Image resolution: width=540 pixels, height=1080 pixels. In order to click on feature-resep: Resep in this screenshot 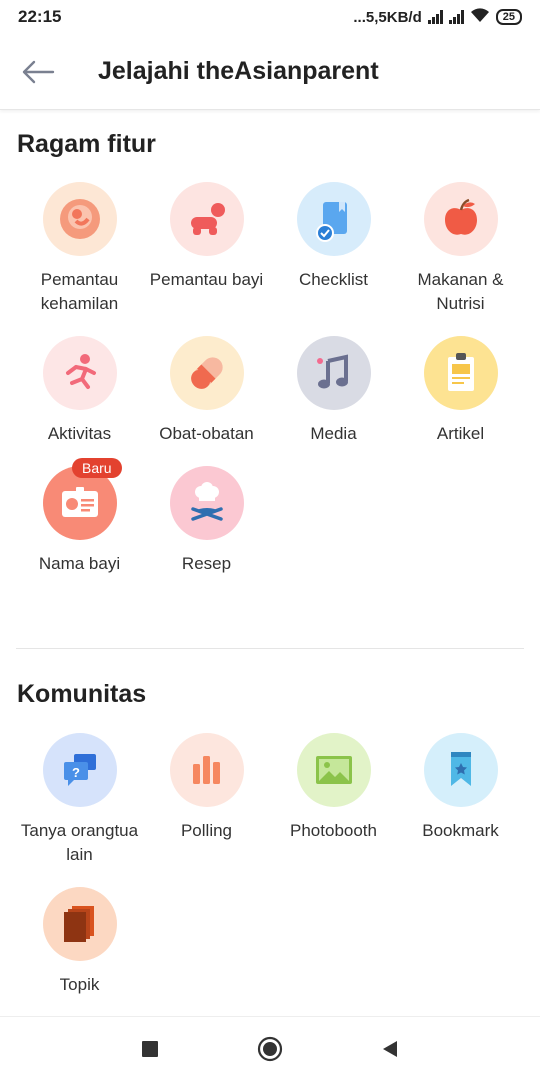, I will do `click(206, 521)`.